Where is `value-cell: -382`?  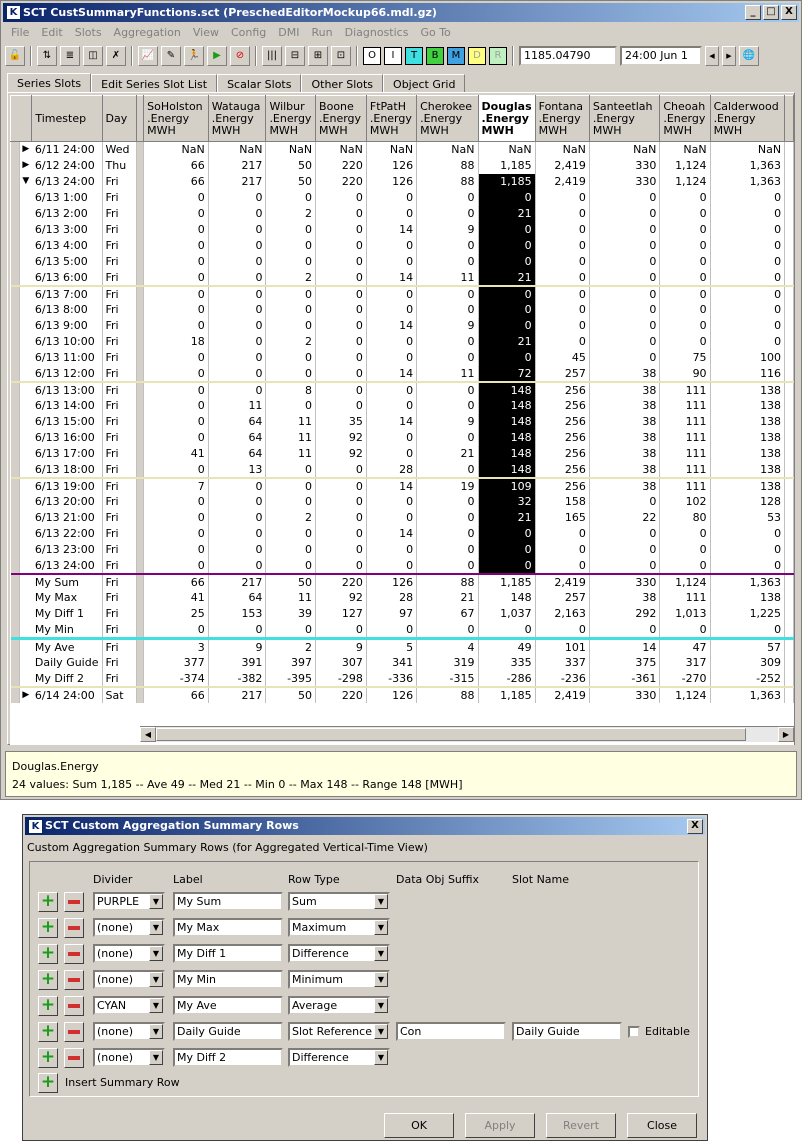
value-cell: -382 is located at coordinates (237, 678).